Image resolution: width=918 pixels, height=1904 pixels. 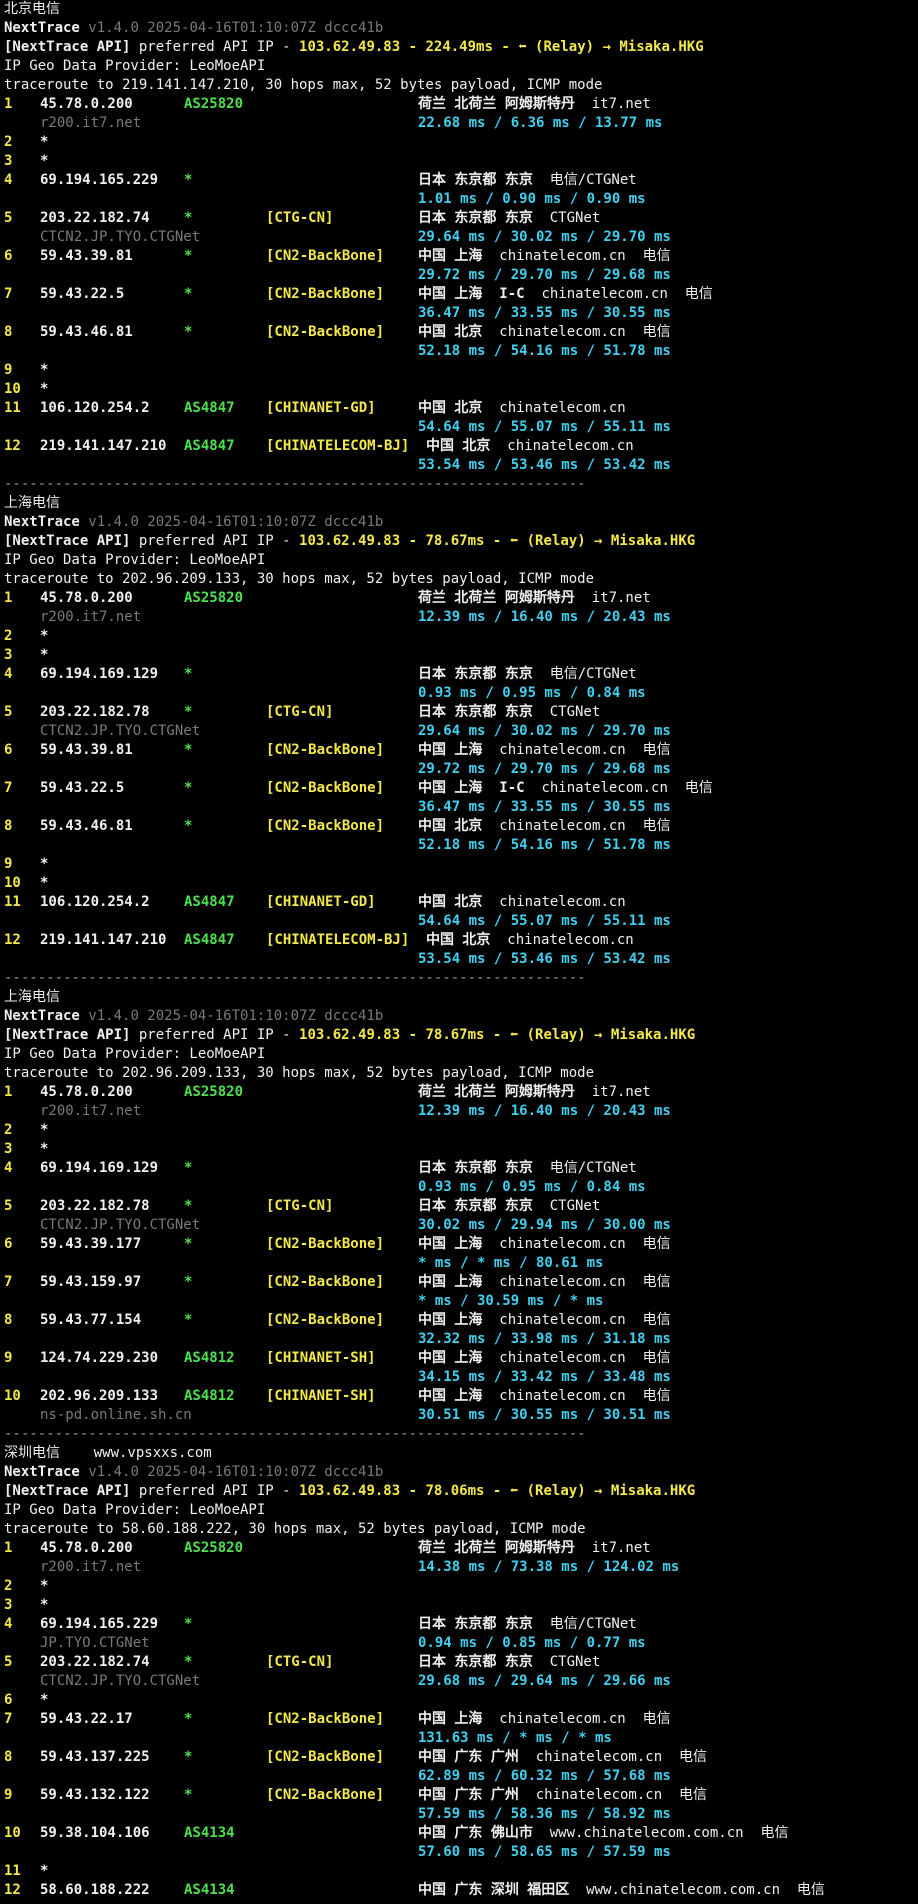 I want to click on hop-number: 1, so click(x=8, y=1548).